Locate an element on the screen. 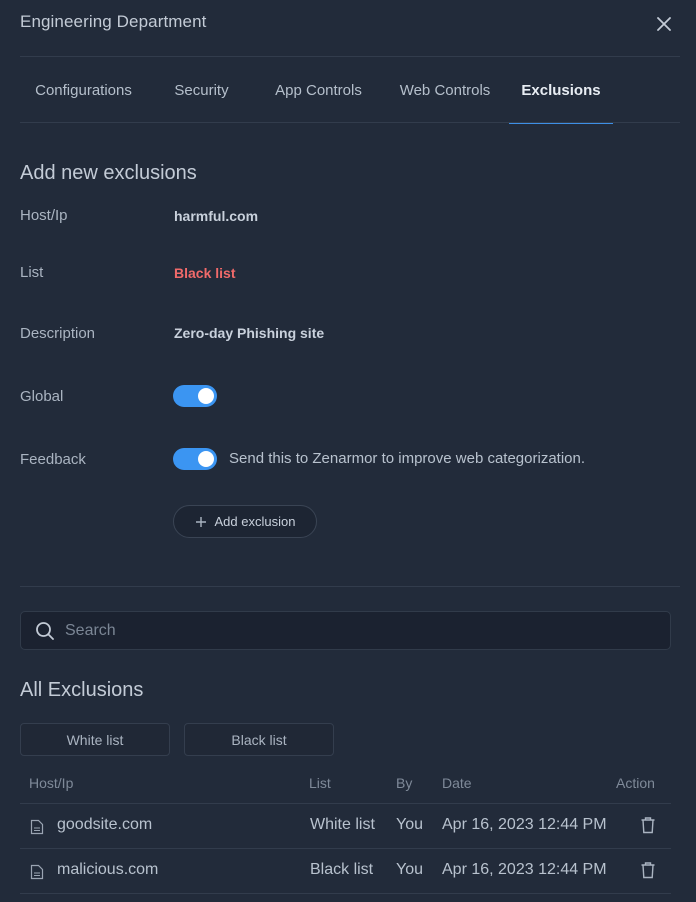  add-exclusions-title: Add new exclusions is located at coordinates (108, 173).